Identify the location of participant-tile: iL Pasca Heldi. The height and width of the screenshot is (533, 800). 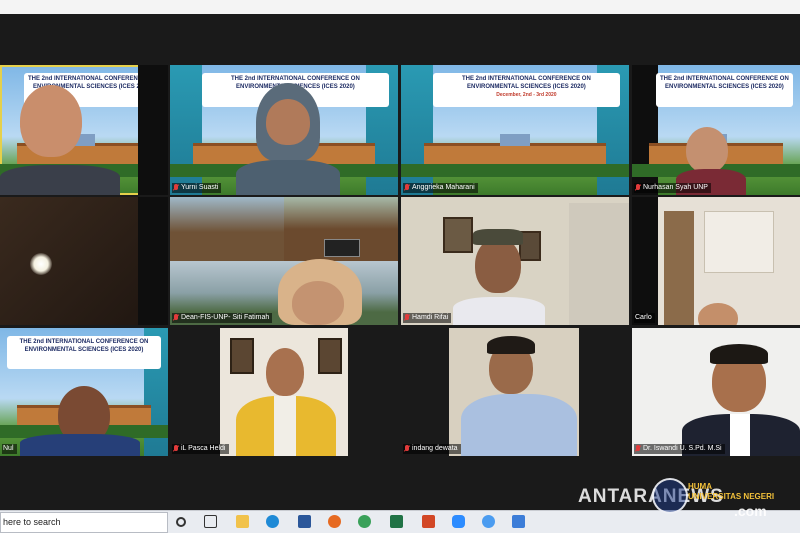
(284, 392).